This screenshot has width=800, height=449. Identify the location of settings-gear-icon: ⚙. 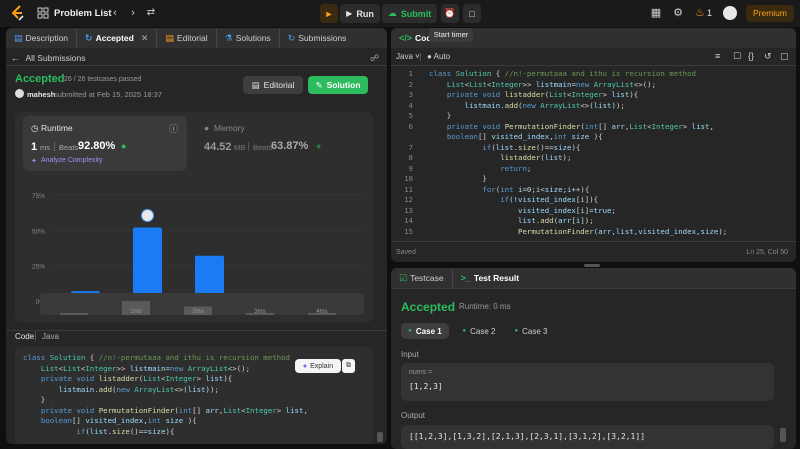
(678, 13).